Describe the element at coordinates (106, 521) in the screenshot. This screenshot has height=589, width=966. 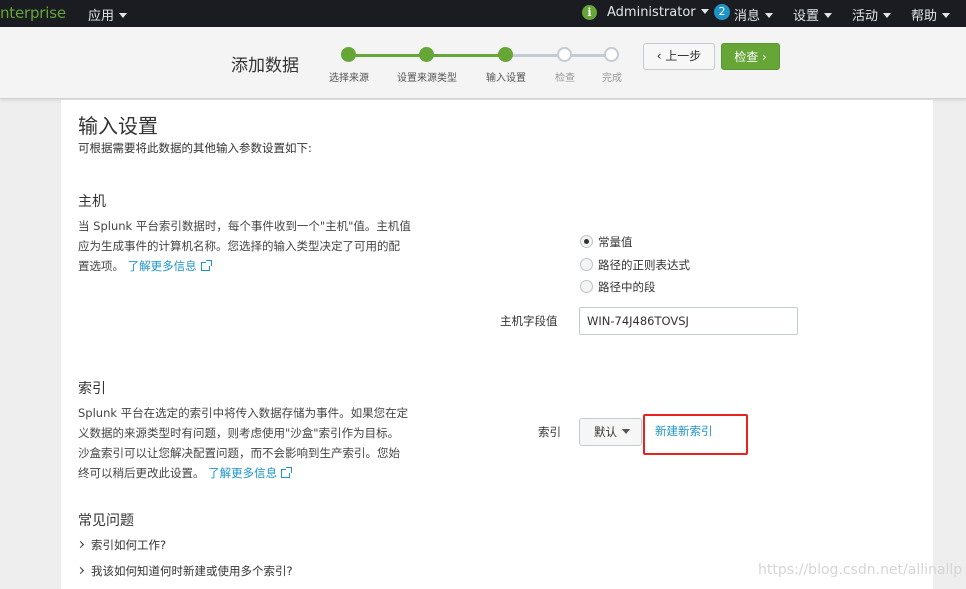
I see `faq-heading: 常见问题` at that location.